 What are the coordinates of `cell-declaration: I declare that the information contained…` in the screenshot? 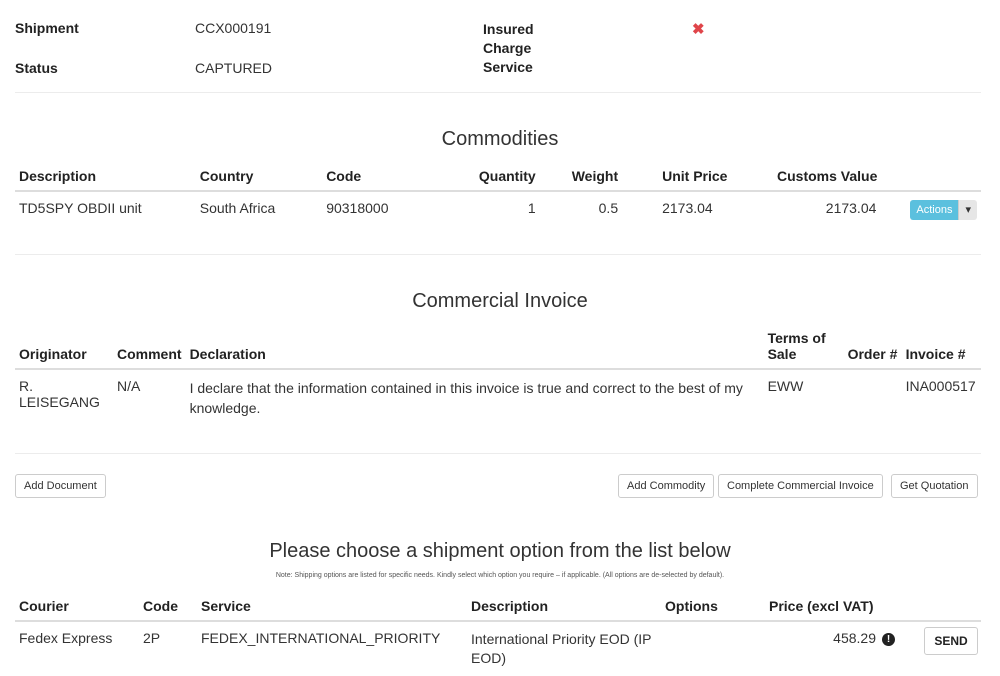 It's located at (466, 398).